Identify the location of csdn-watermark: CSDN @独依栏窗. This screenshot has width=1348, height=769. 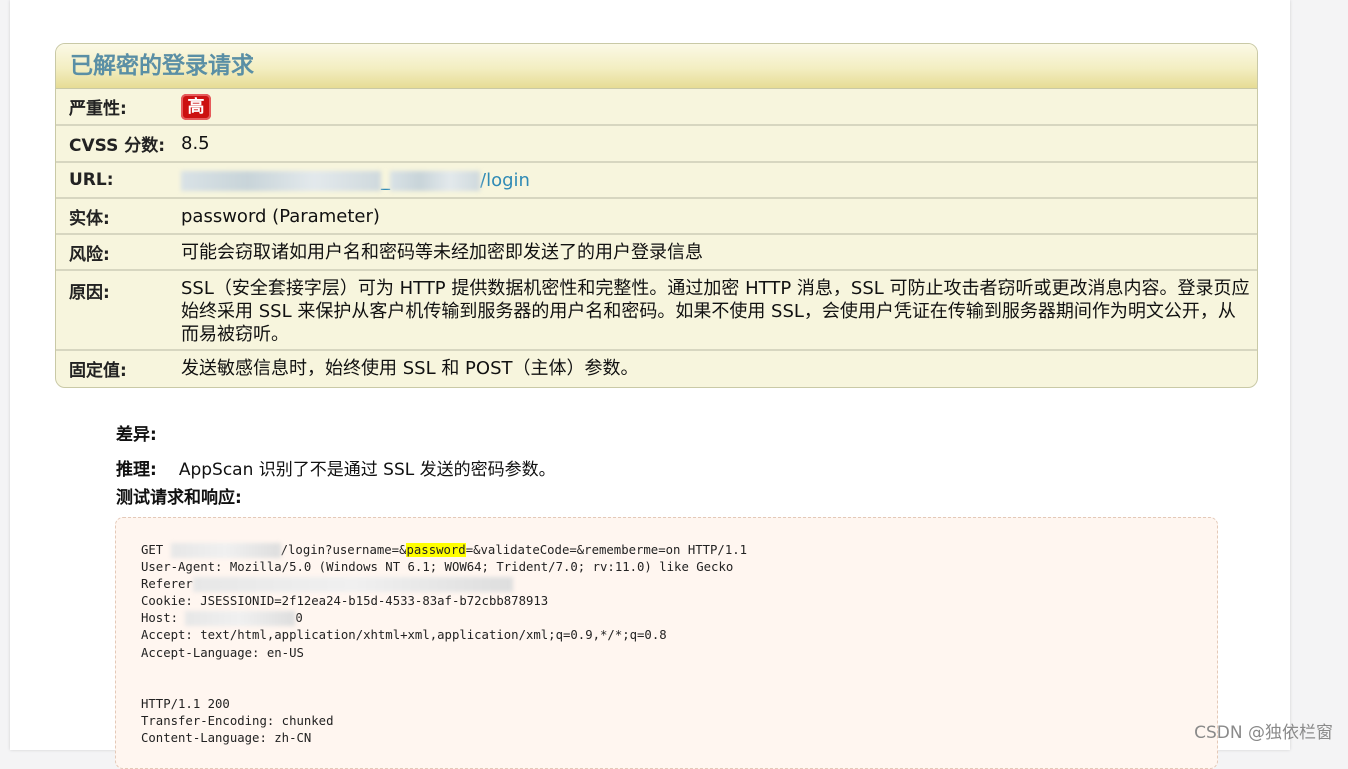
(1263, 733).